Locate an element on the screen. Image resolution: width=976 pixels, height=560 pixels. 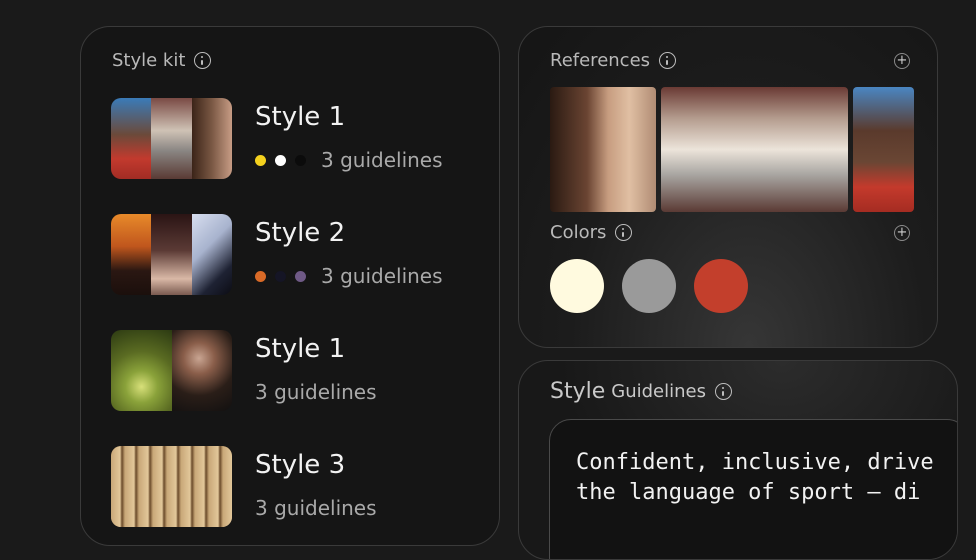
style-kit-header: Style kit is located at coordinates (162, 60).